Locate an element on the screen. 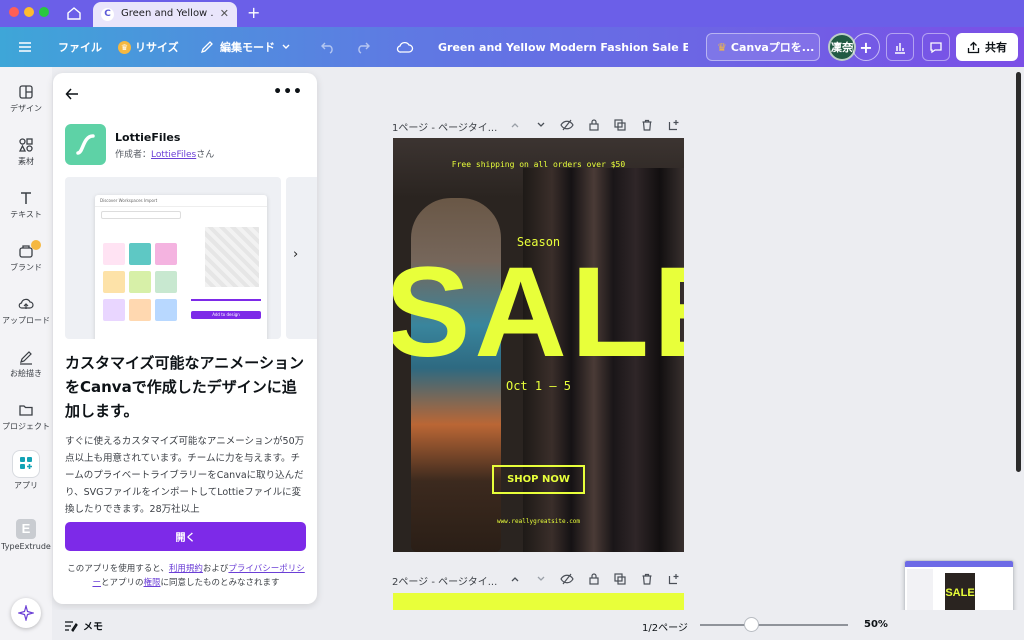  minimap-toolbar is located at coordinates (959, 564).